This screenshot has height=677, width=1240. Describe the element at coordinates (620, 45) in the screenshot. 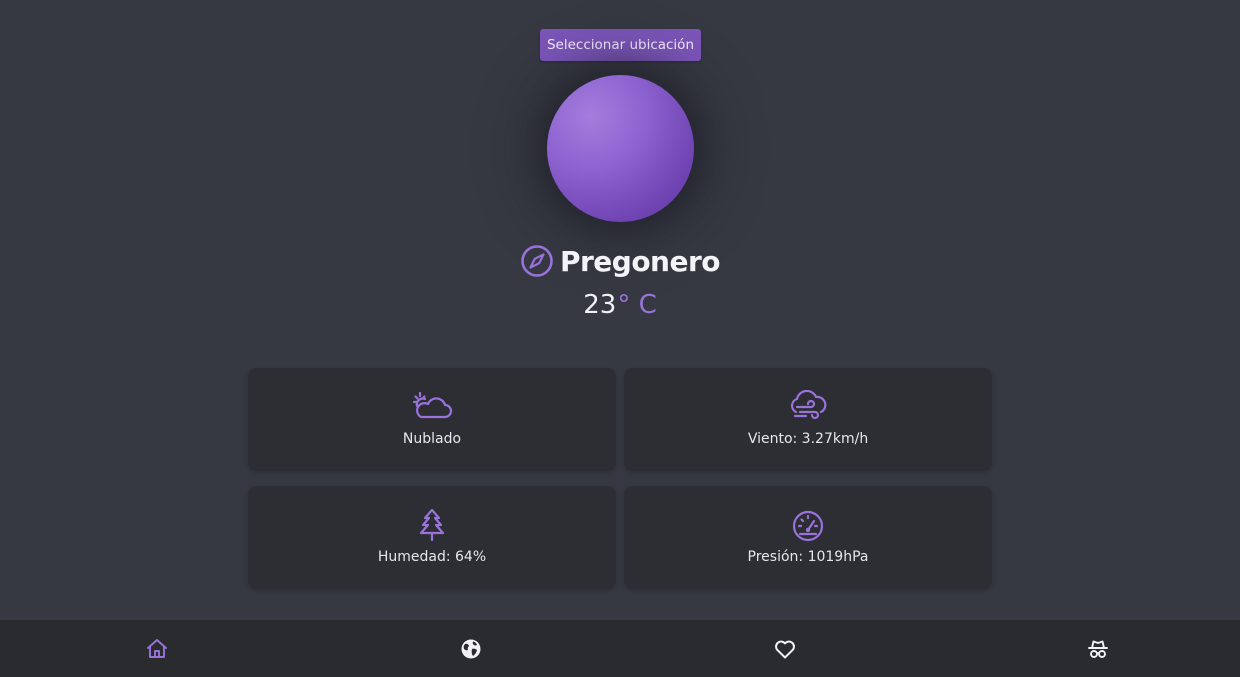

I see `select-location-button: Seleccionar ubicación` at that location.